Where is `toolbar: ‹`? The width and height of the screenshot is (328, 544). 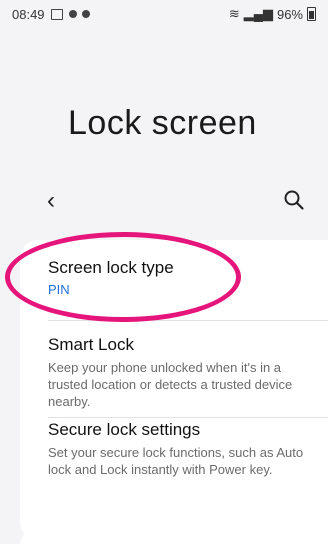
toolbar: ‹ is located at coordinates (164, 200).